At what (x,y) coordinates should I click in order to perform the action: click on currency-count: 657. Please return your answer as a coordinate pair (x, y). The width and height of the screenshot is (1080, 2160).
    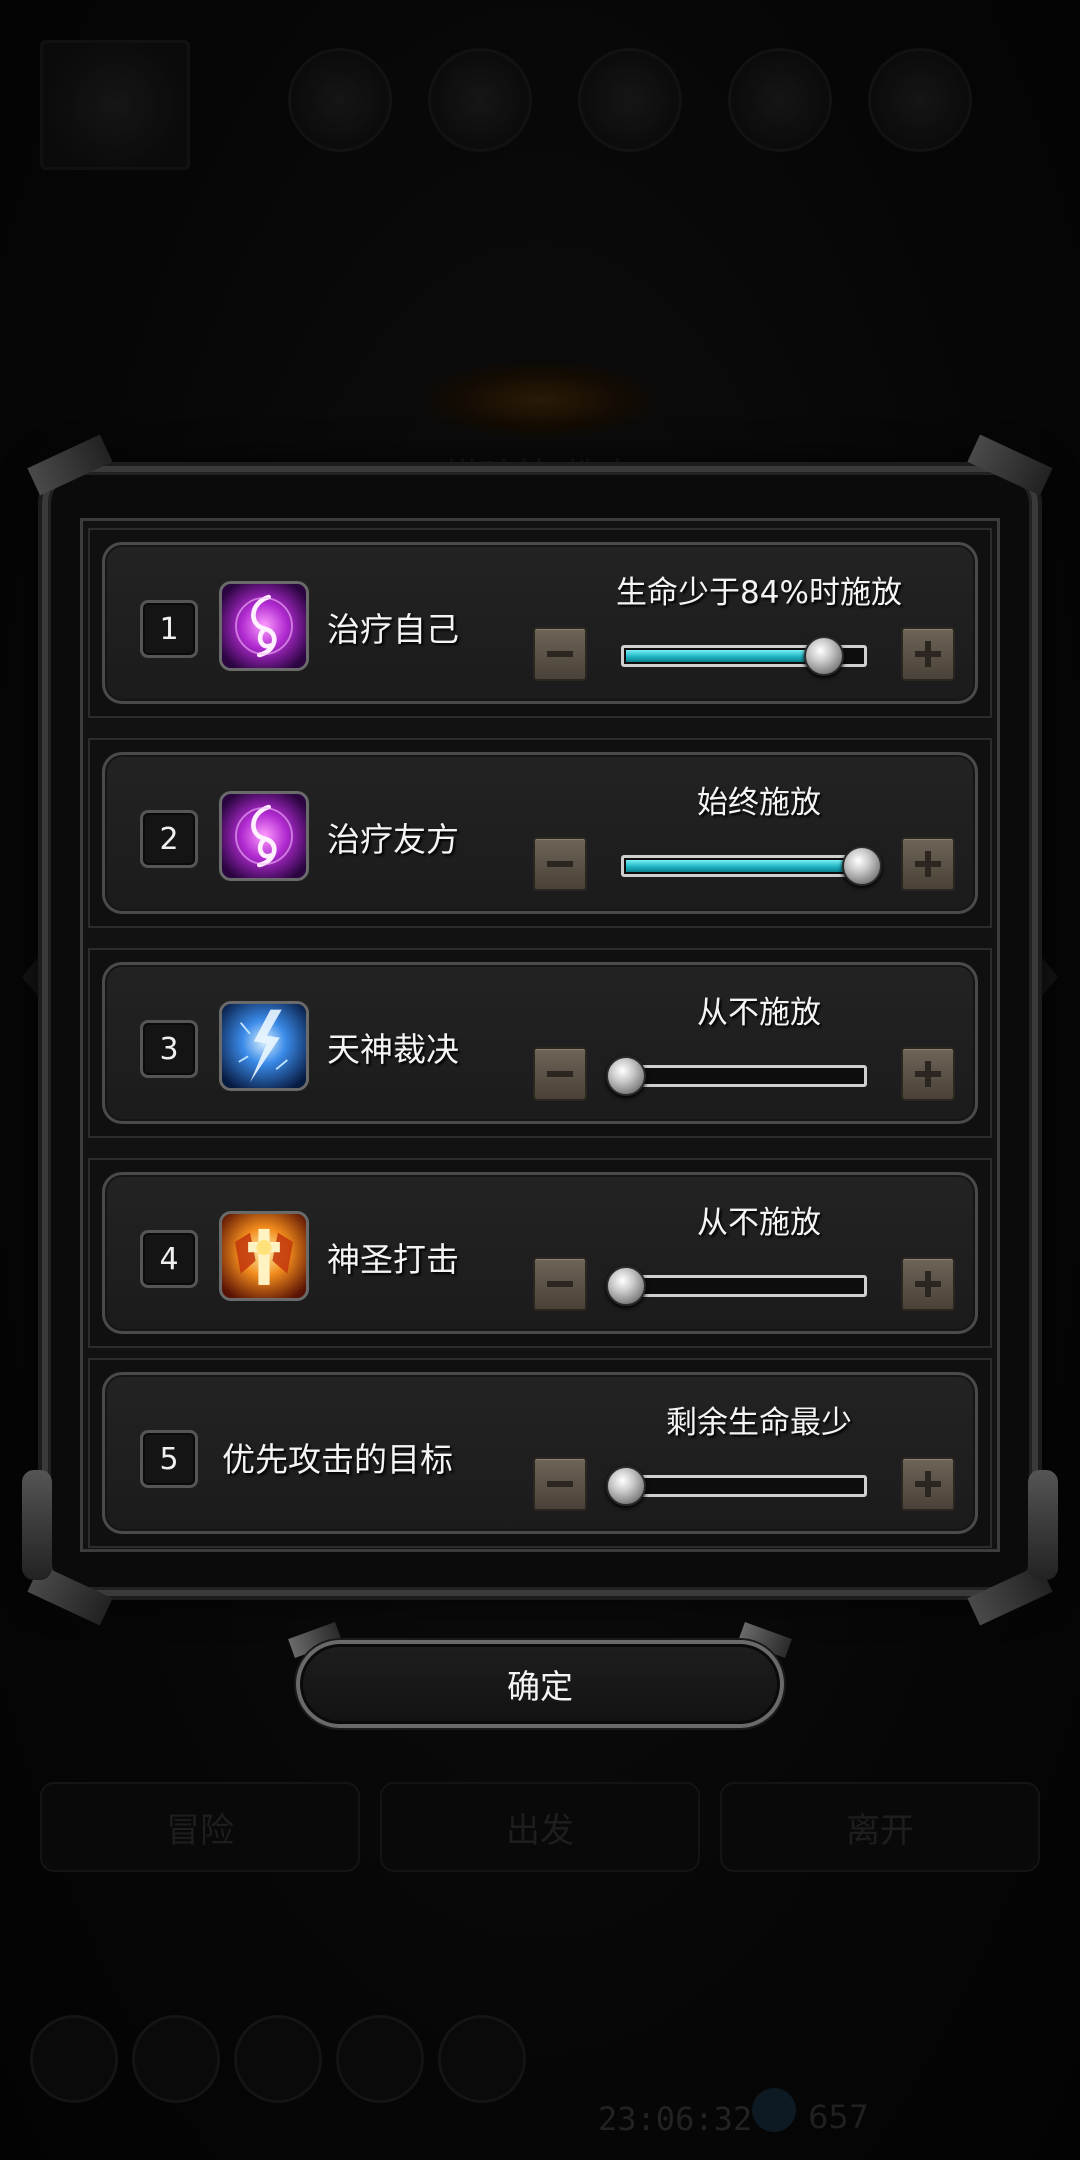
    Looking at the image, I should click on (839, 2117).